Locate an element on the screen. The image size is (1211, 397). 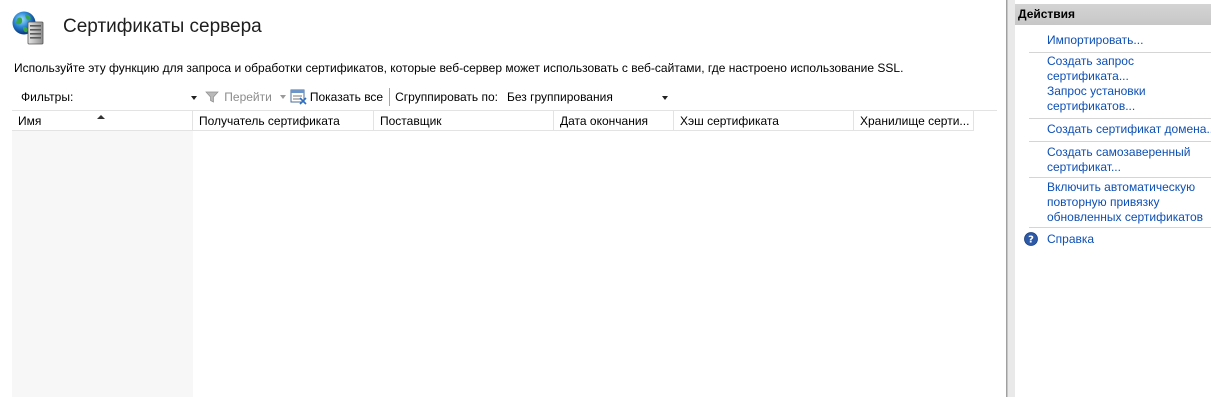
group-by-value: Без группирования is located at coordinates (559, 96).